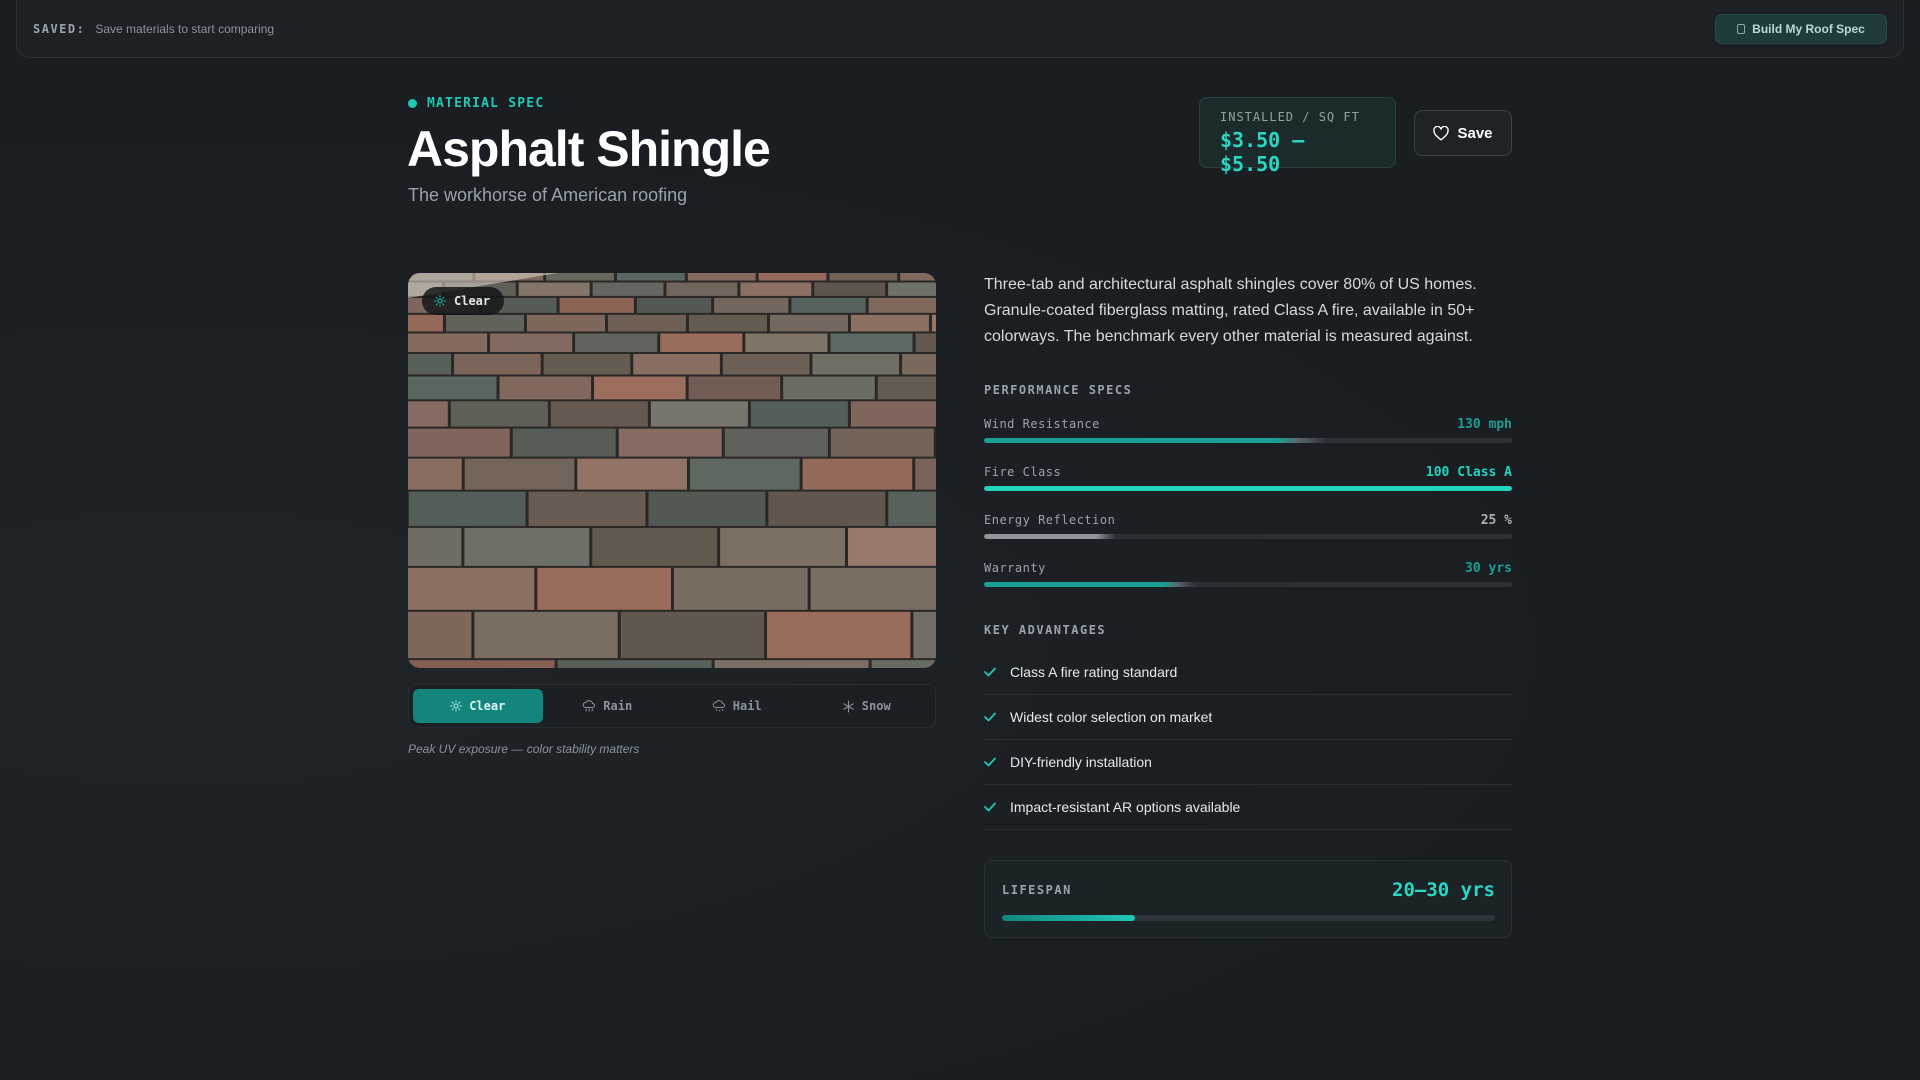 This screenshot has height=1080, width=1920. I want to click on tab-clear-label: Clear, so click(487, 706).